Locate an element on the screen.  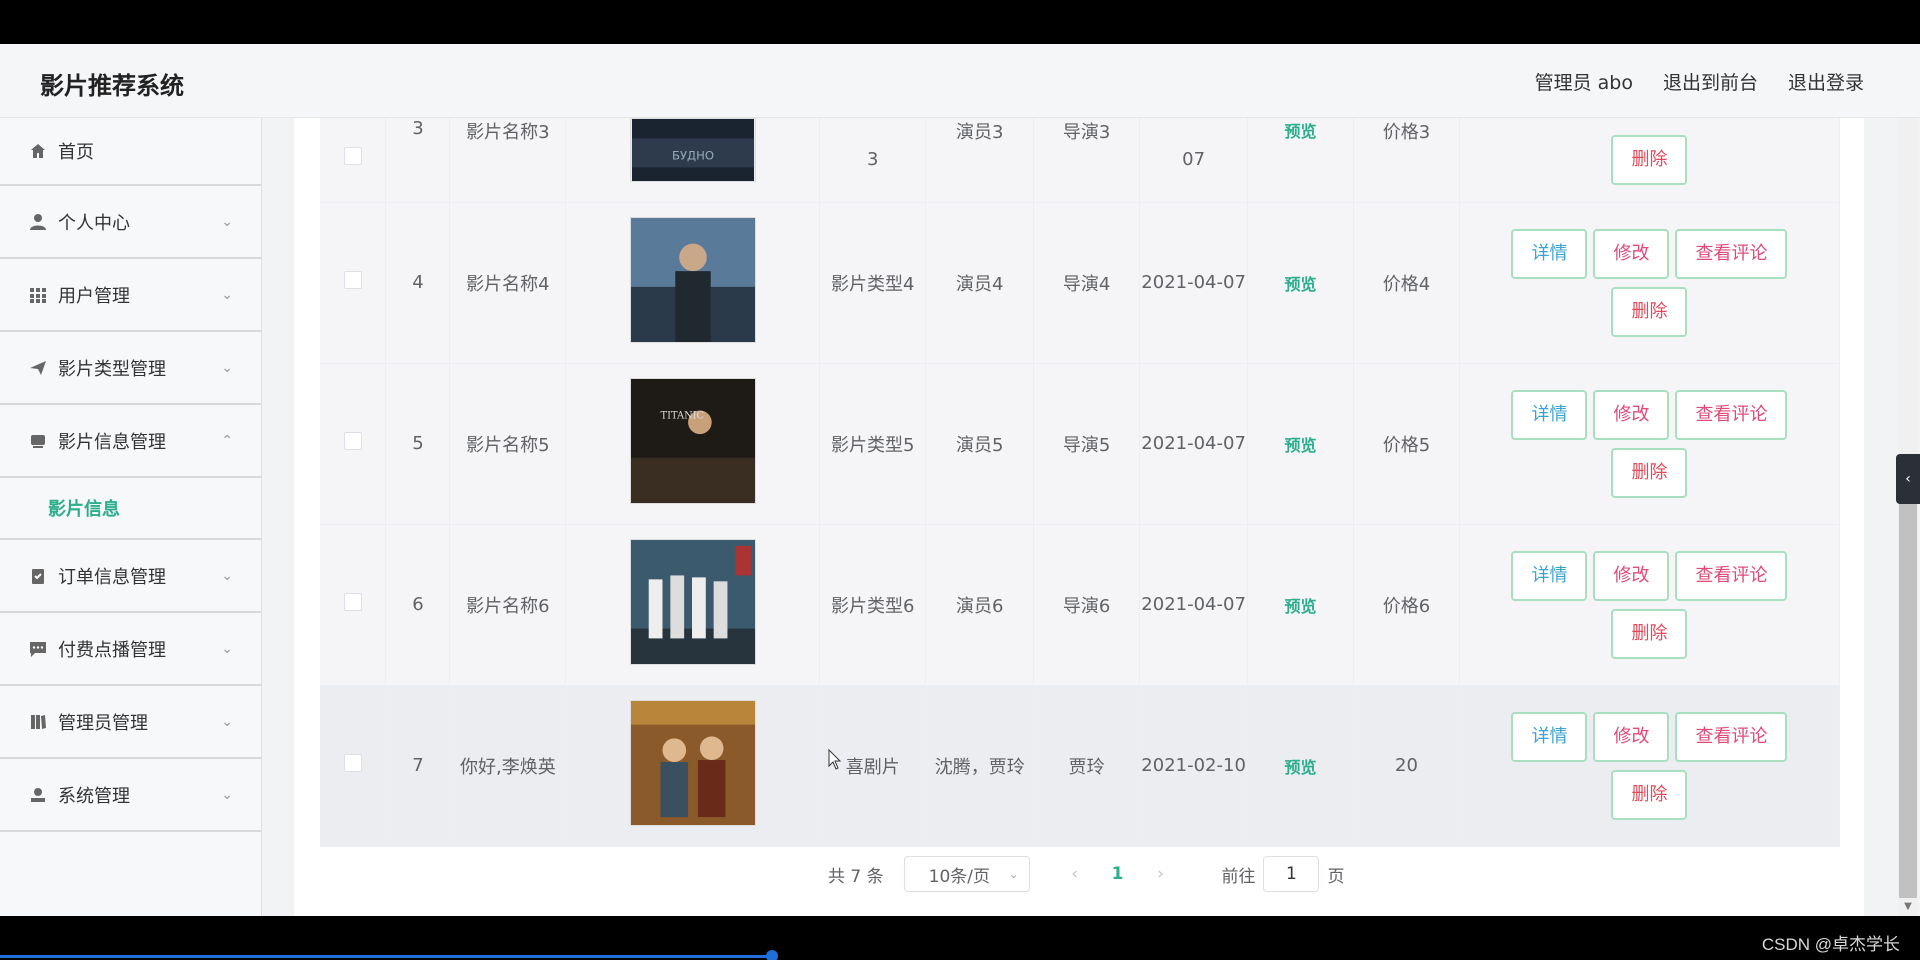
watermark-text: CSDN @卓杰学长 is located at coordinates (1830, 944).